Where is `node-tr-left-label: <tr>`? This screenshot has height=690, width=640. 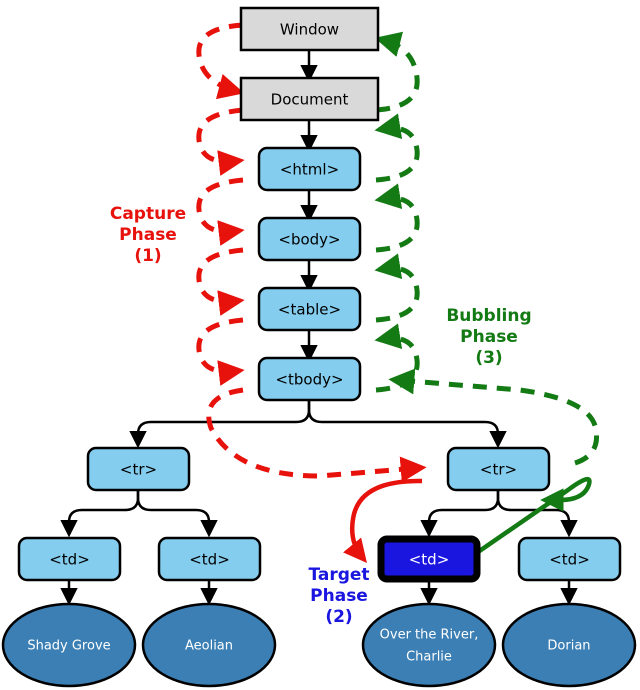
node-tr-left-label: <tr> is located at coordinates (138, 470).